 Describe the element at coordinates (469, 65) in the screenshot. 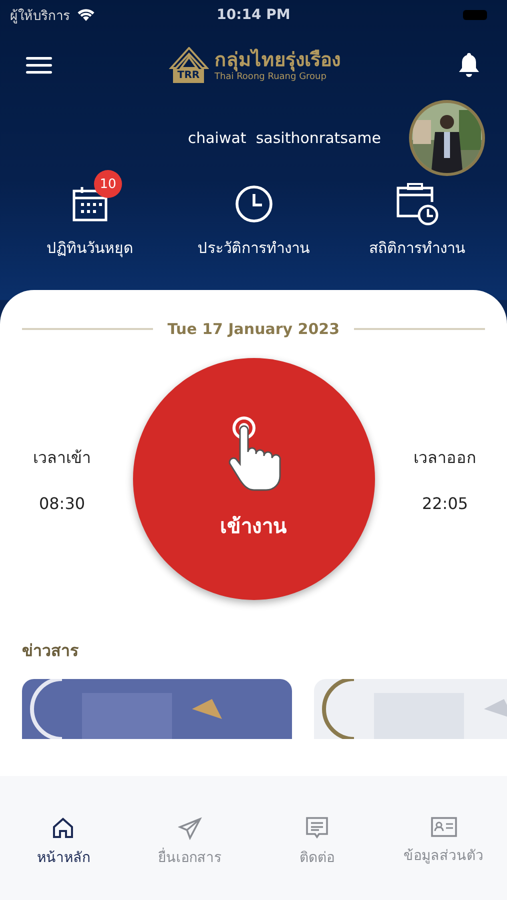

I see `bell-icon` at that location.